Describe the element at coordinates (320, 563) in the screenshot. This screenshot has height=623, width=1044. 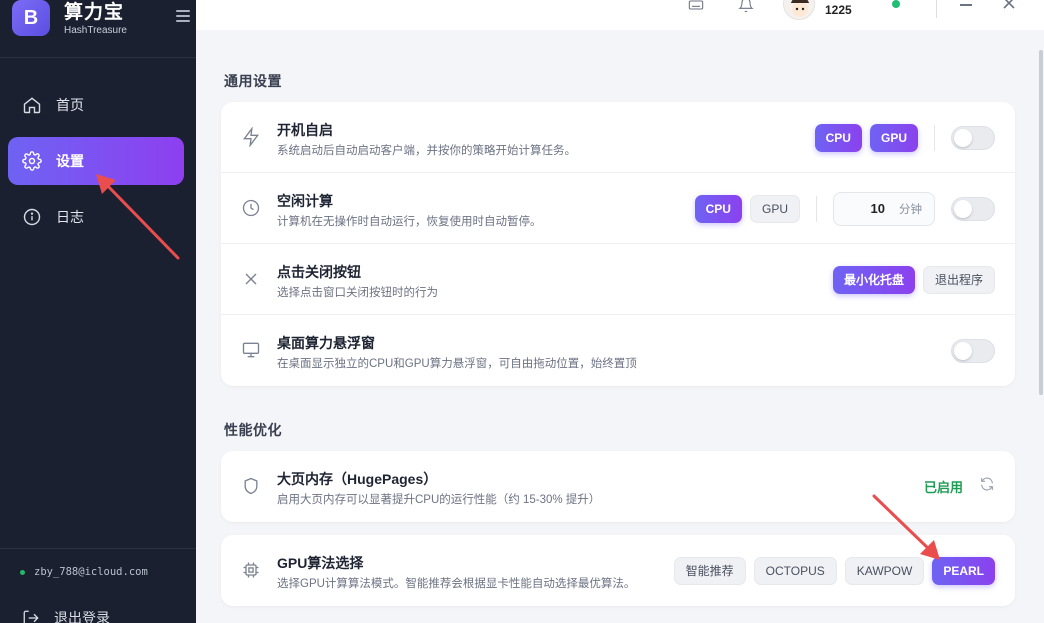
I see `setting-title: GPU算法选择` at that location.